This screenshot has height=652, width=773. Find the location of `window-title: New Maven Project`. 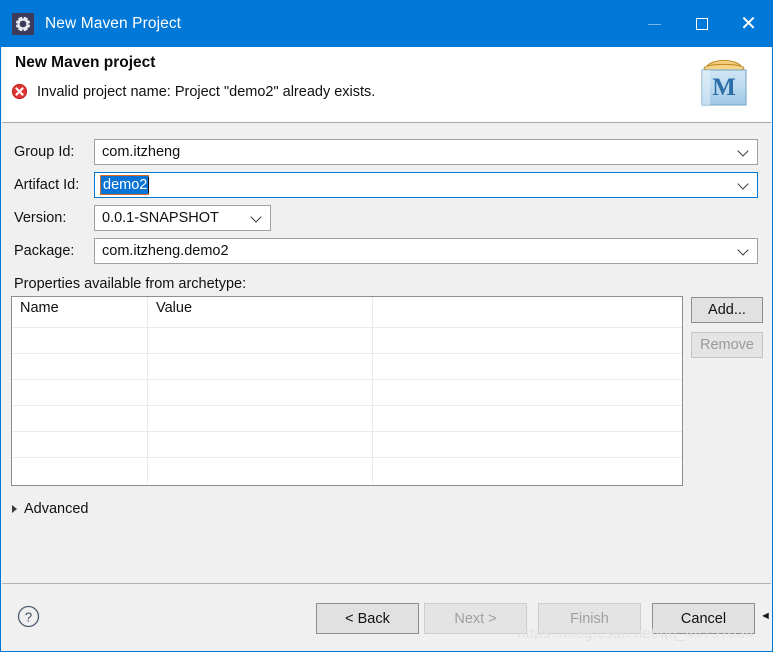

window-title: New Maven Project is located at coordinates (113, 23).